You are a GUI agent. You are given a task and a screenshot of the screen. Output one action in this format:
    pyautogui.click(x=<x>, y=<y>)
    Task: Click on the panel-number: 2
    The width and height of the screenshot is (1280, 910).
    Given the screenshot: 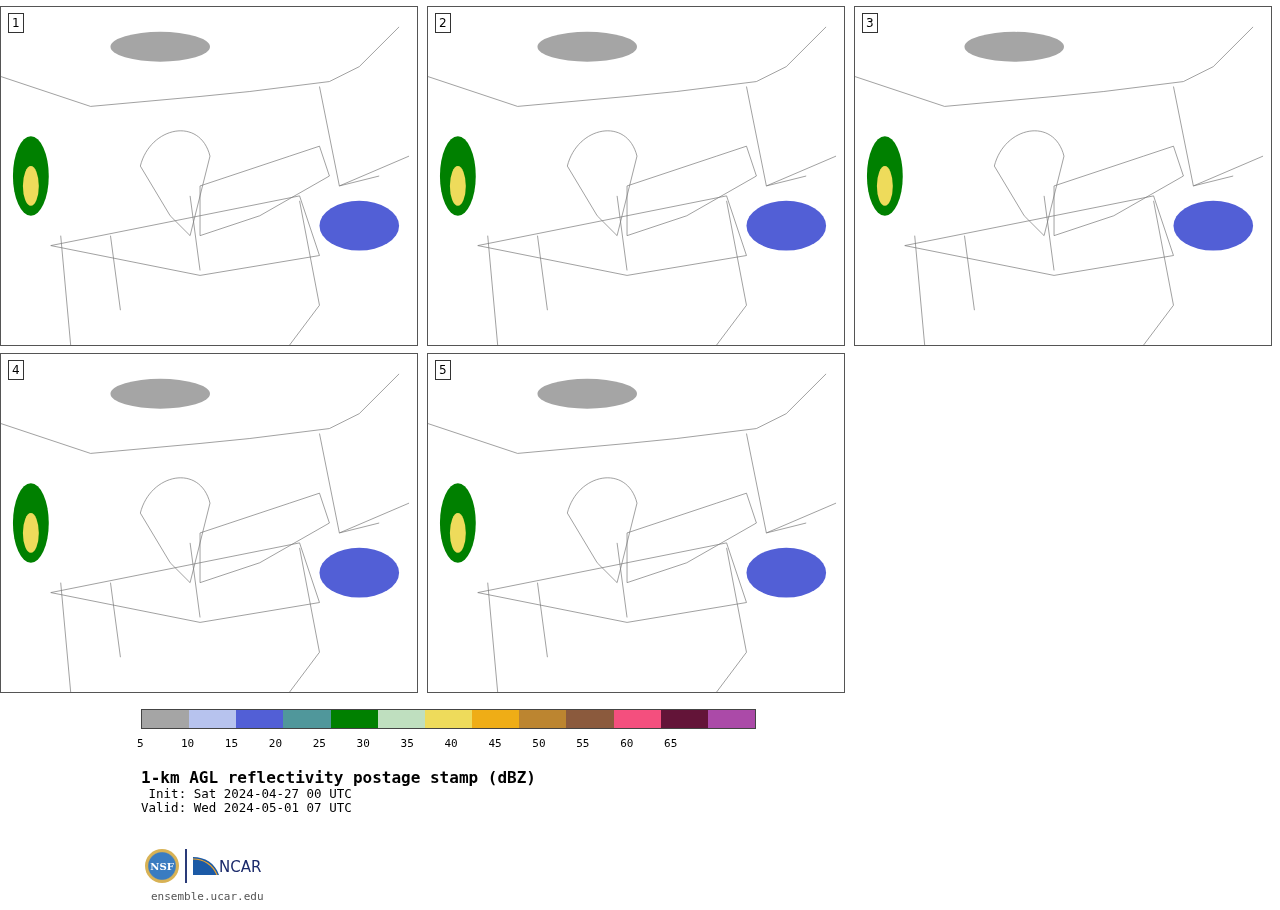 What is the action you would take?
    pyautogui.click(x=443, y=23)
    